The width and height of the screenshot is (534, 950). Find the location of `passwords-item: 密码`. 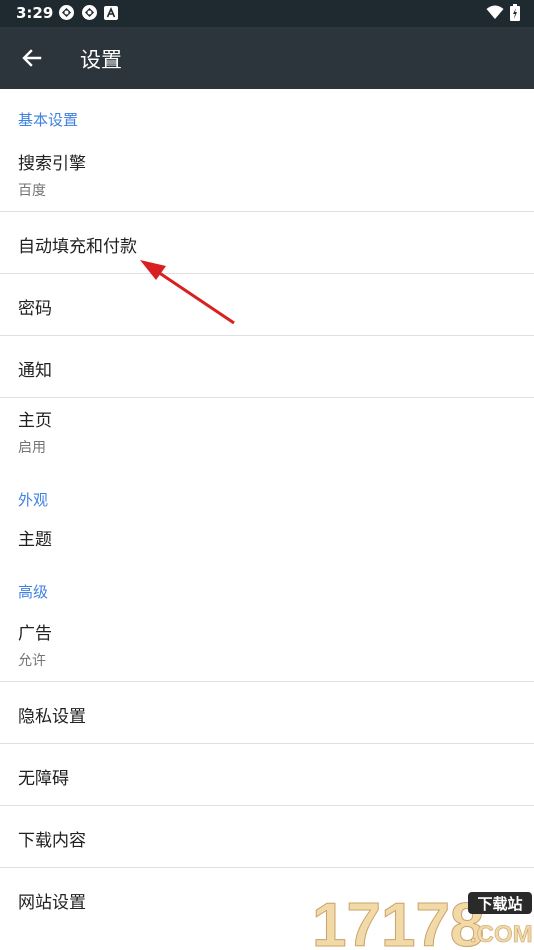

passwords-item: 密码 is located at coordinates (267, 305).